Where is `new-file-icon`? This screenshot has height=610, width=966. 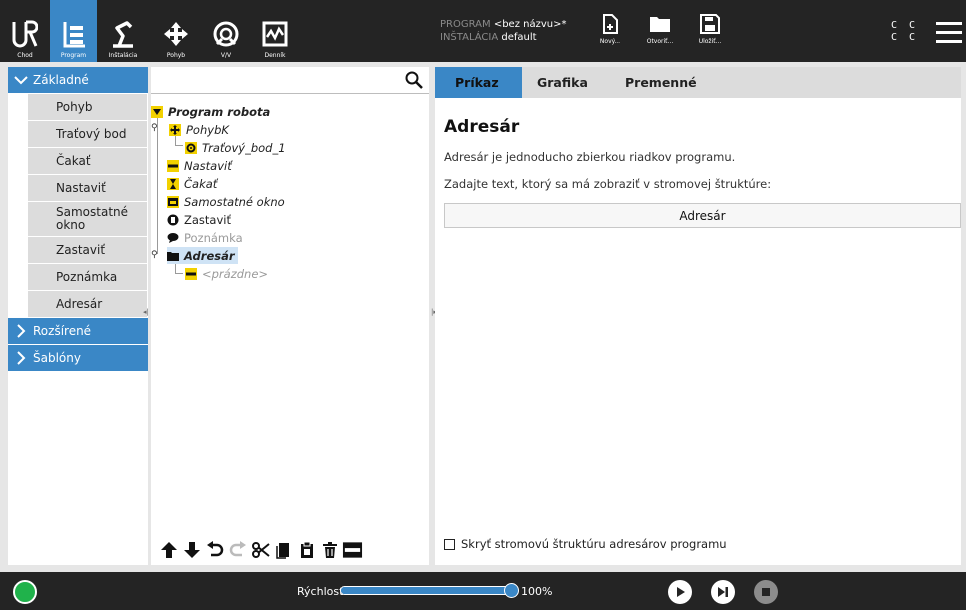 new-file-icon is located at coordinates (610, 24).